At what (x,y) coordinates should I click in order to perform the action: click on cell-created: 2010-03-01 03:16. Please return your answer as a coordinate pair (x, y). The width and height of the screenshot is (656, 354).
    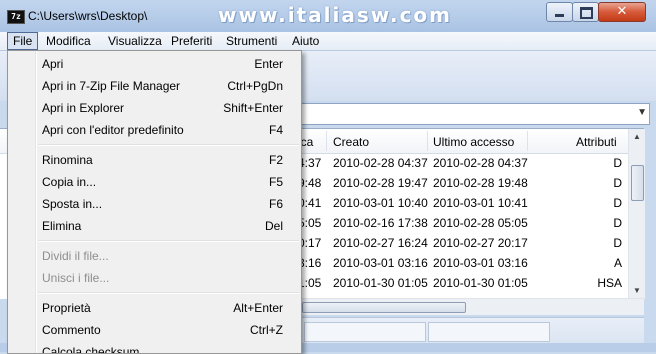
    Looking at the image, I should click on (380, 263).